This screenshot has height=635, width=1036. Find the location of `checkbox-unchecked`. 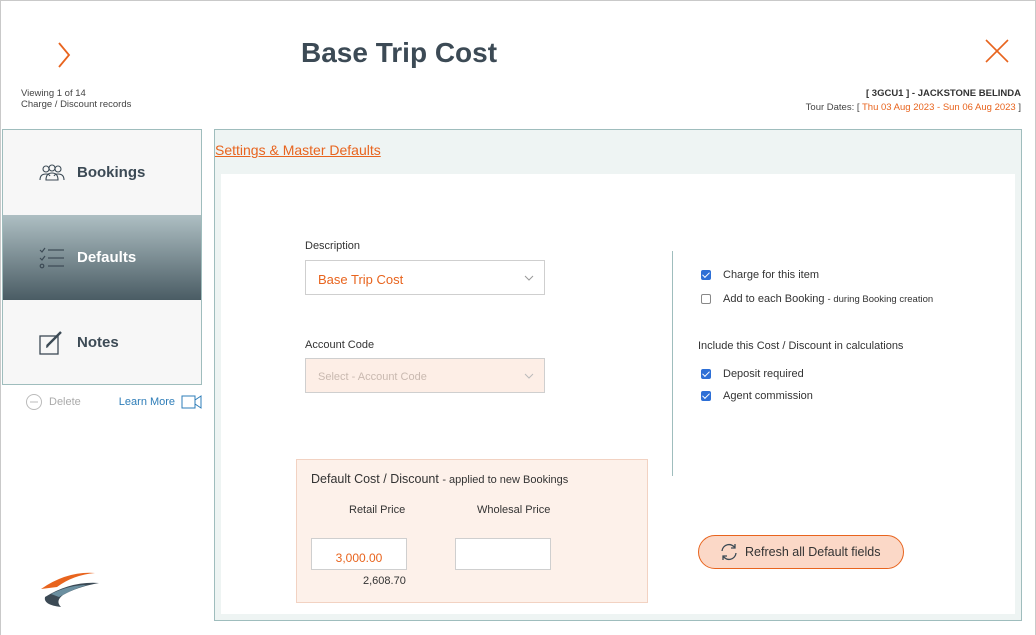

checkbox-unchecked is located at coordinates (706, 299).